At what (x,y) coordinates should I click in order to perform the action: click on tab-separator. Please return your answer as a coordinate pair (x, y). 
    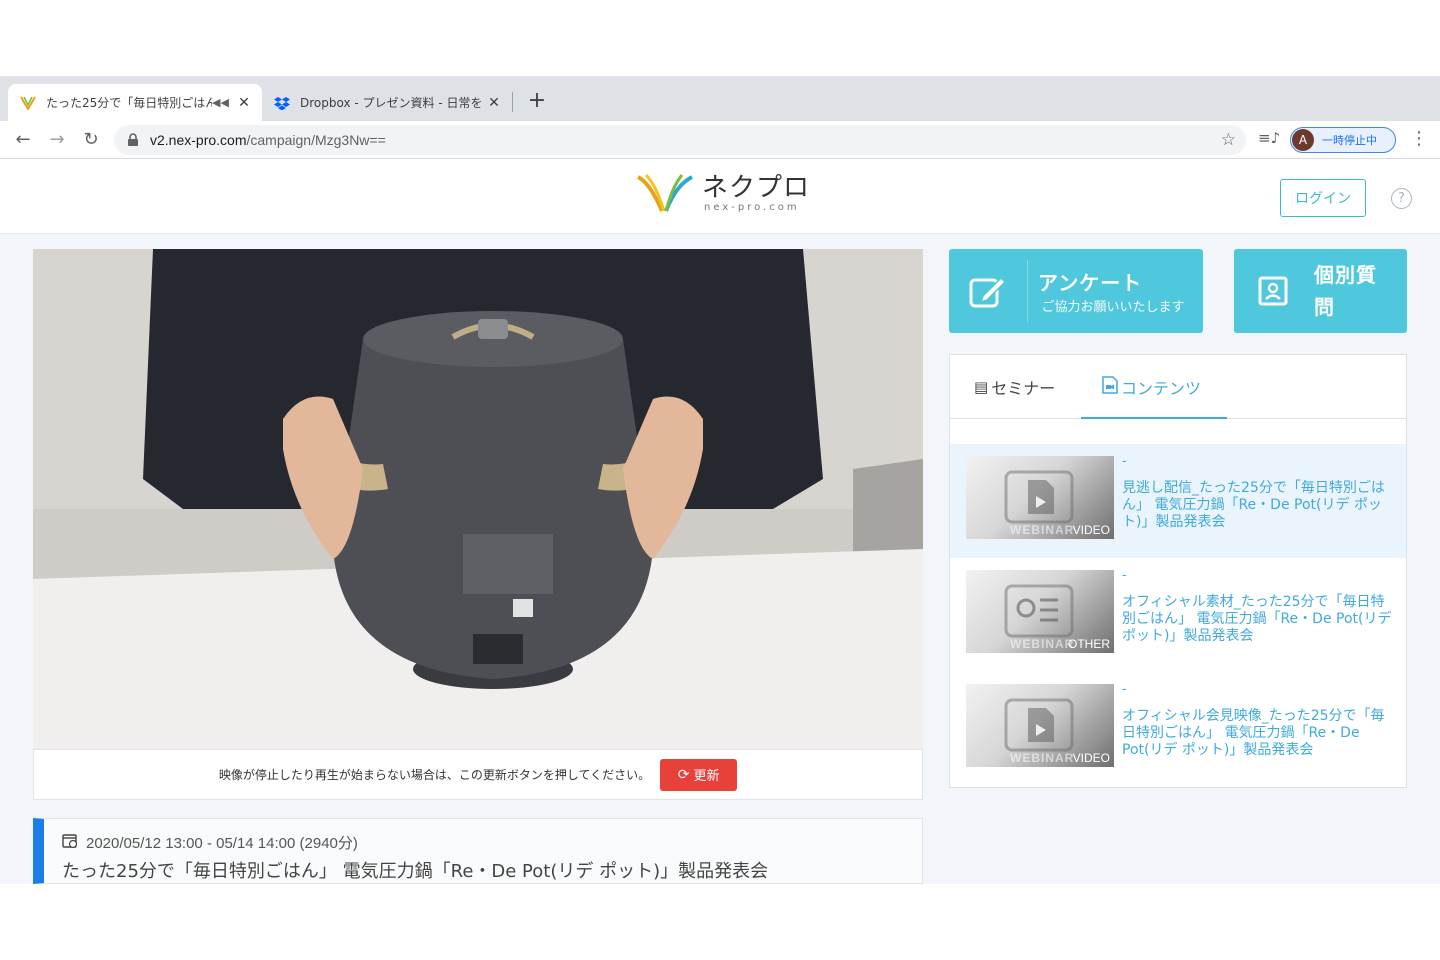
    Looking at the image, I should click on (512, 102).